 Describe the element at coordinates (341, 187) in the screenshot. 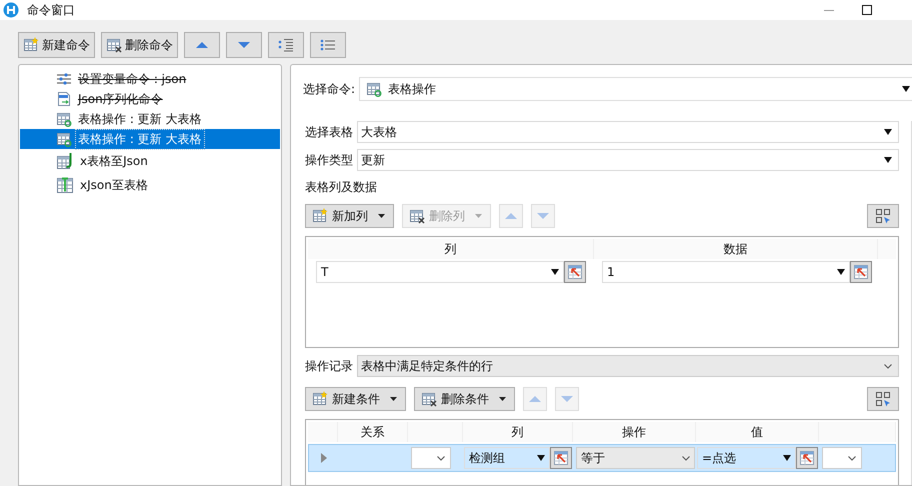

I see `section-label: 表格列及数据` at that location.